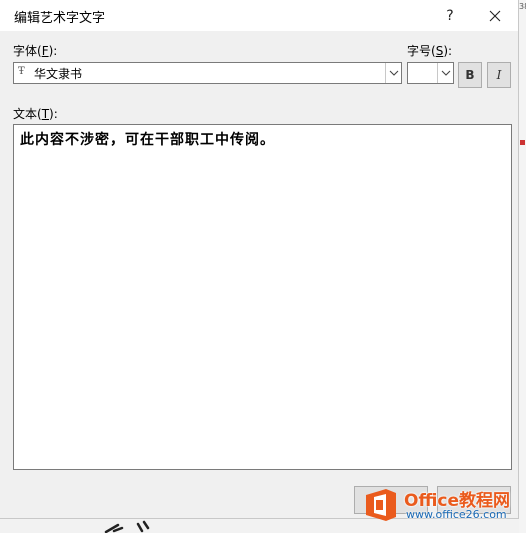  I want to click on bold-button: B, so click(470, 75).